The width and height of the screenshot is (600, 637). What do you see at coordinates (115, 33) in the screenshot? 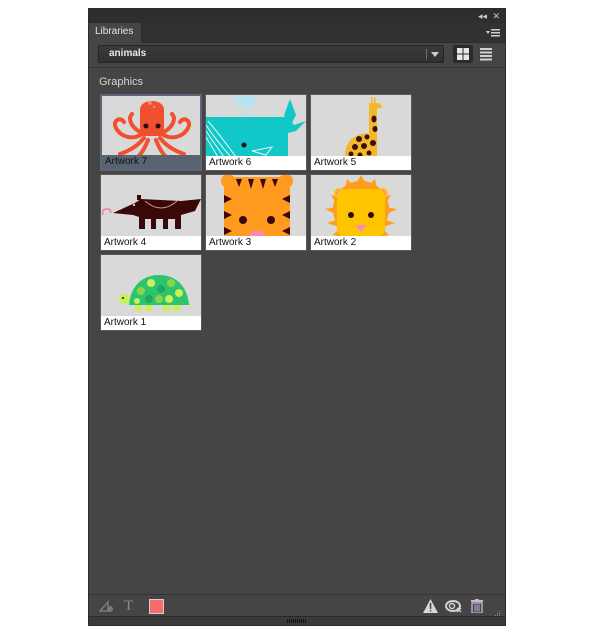
I see `tab-libraries: Libraries` at bounding box center [115, 33].